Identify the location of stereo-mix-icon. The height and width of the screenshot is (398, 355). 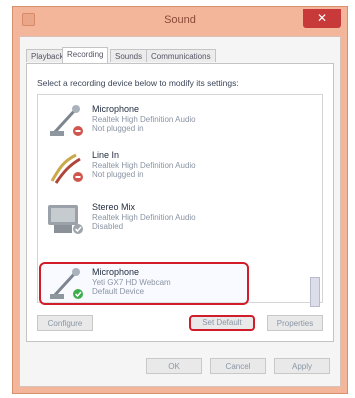
(65, 219).